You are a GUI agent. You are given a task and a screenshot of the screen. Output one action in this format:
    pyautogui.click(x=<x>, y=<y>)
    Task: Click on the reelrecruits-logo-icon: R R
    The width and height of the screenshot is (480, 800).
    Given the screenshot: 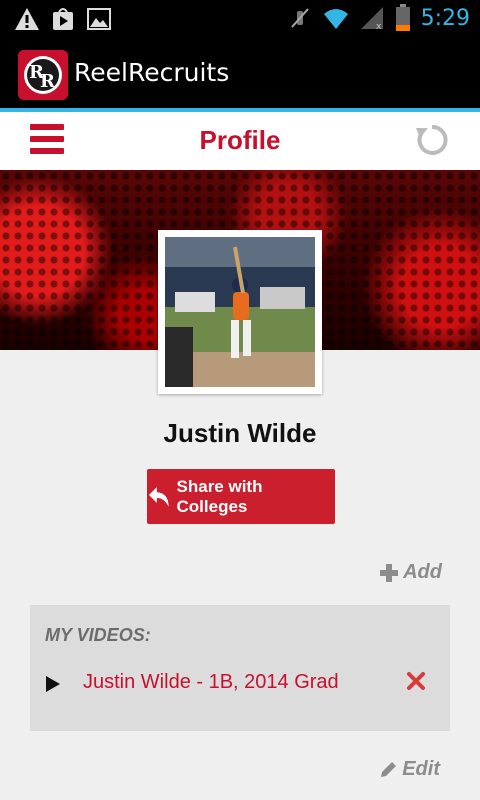 What is the action you would take?
    pyautogui.click(x=43, y=75)
    